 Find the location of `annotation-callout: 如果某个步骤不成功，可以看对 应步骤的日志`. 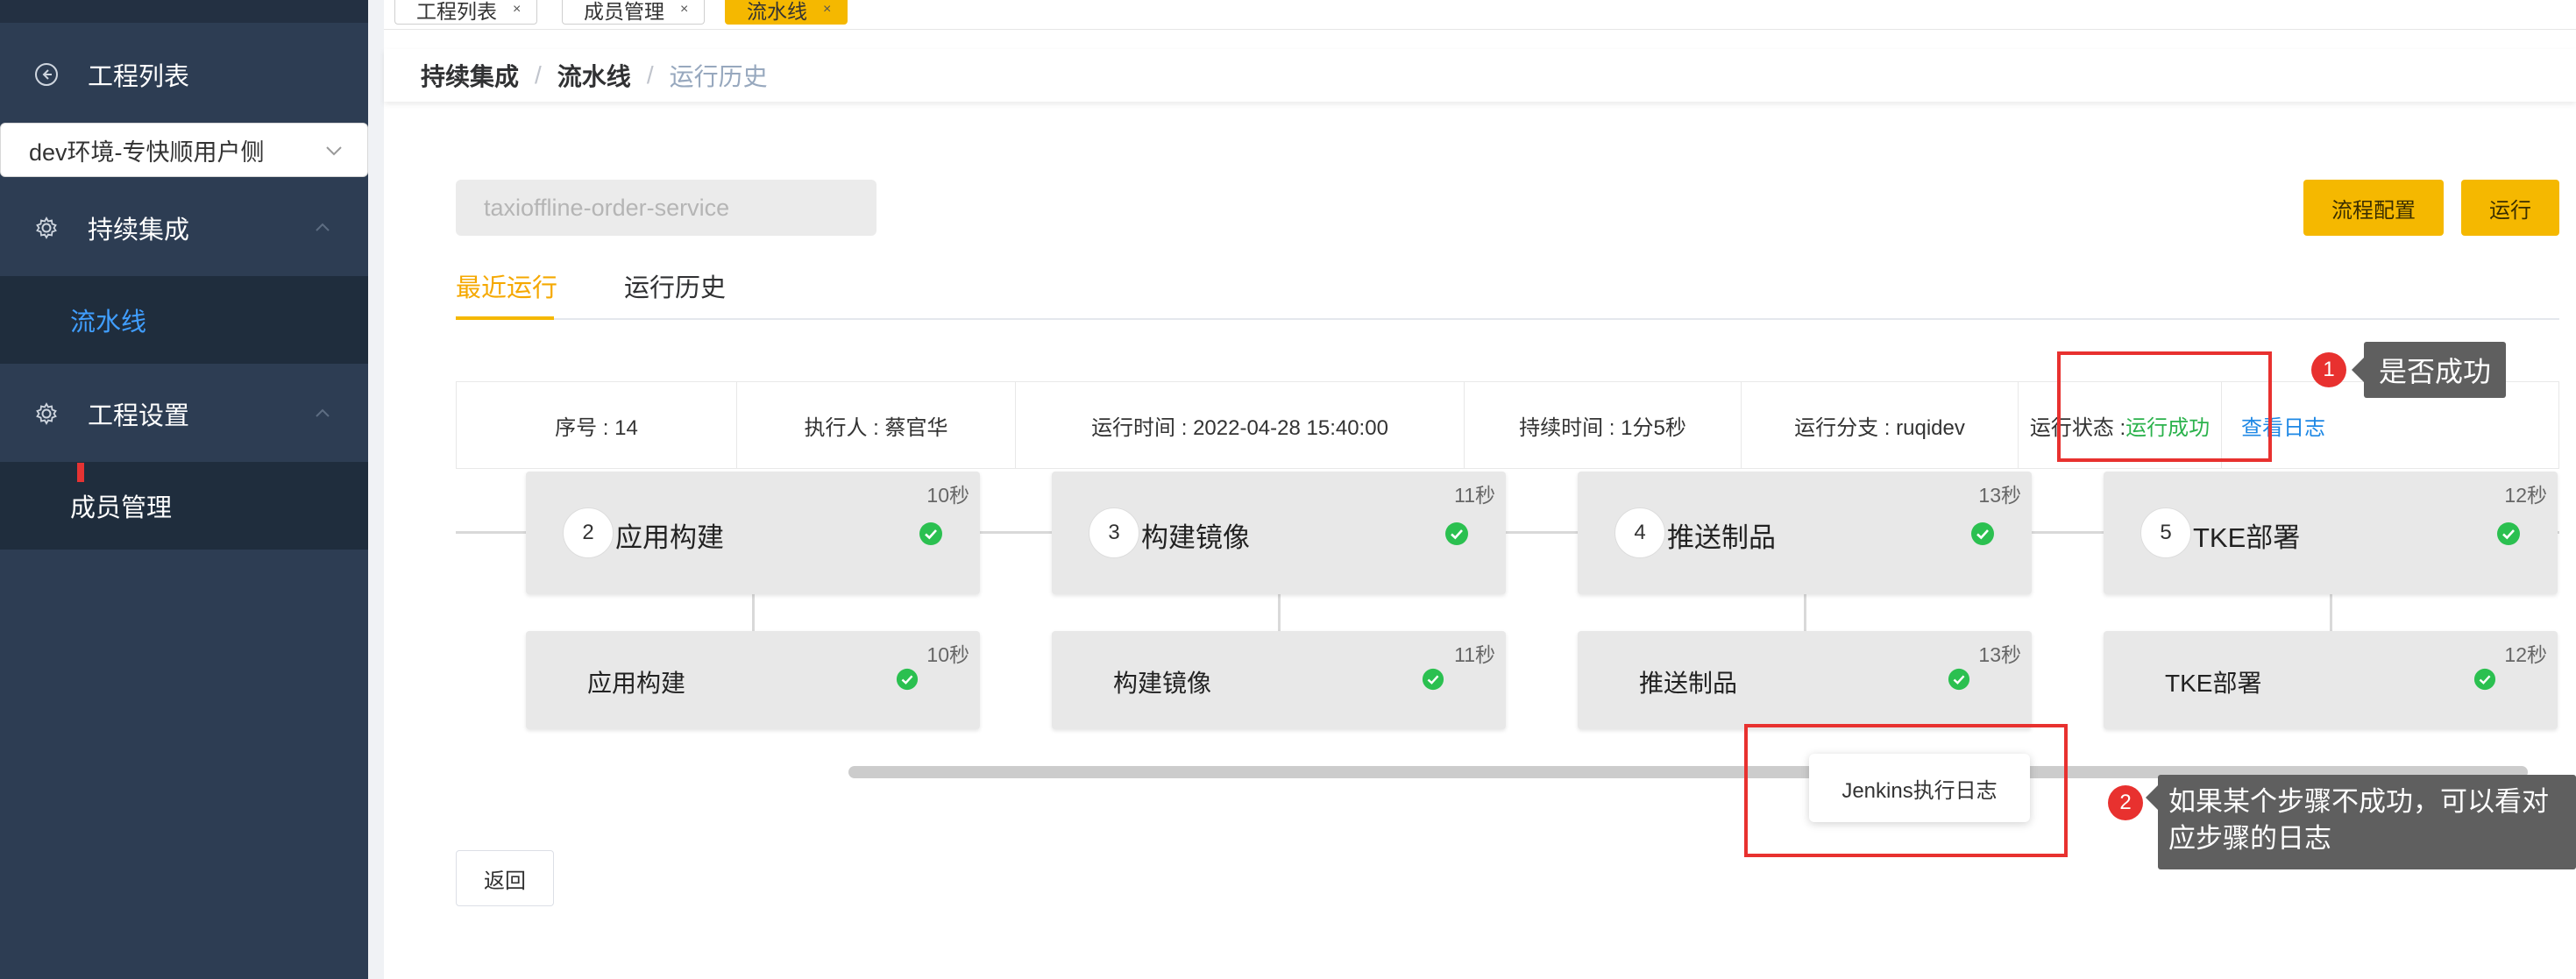

annotation-callout: 如果某个步骤不成功，可以看对 应步骤的日志 is located at coordinates (2361, 822).